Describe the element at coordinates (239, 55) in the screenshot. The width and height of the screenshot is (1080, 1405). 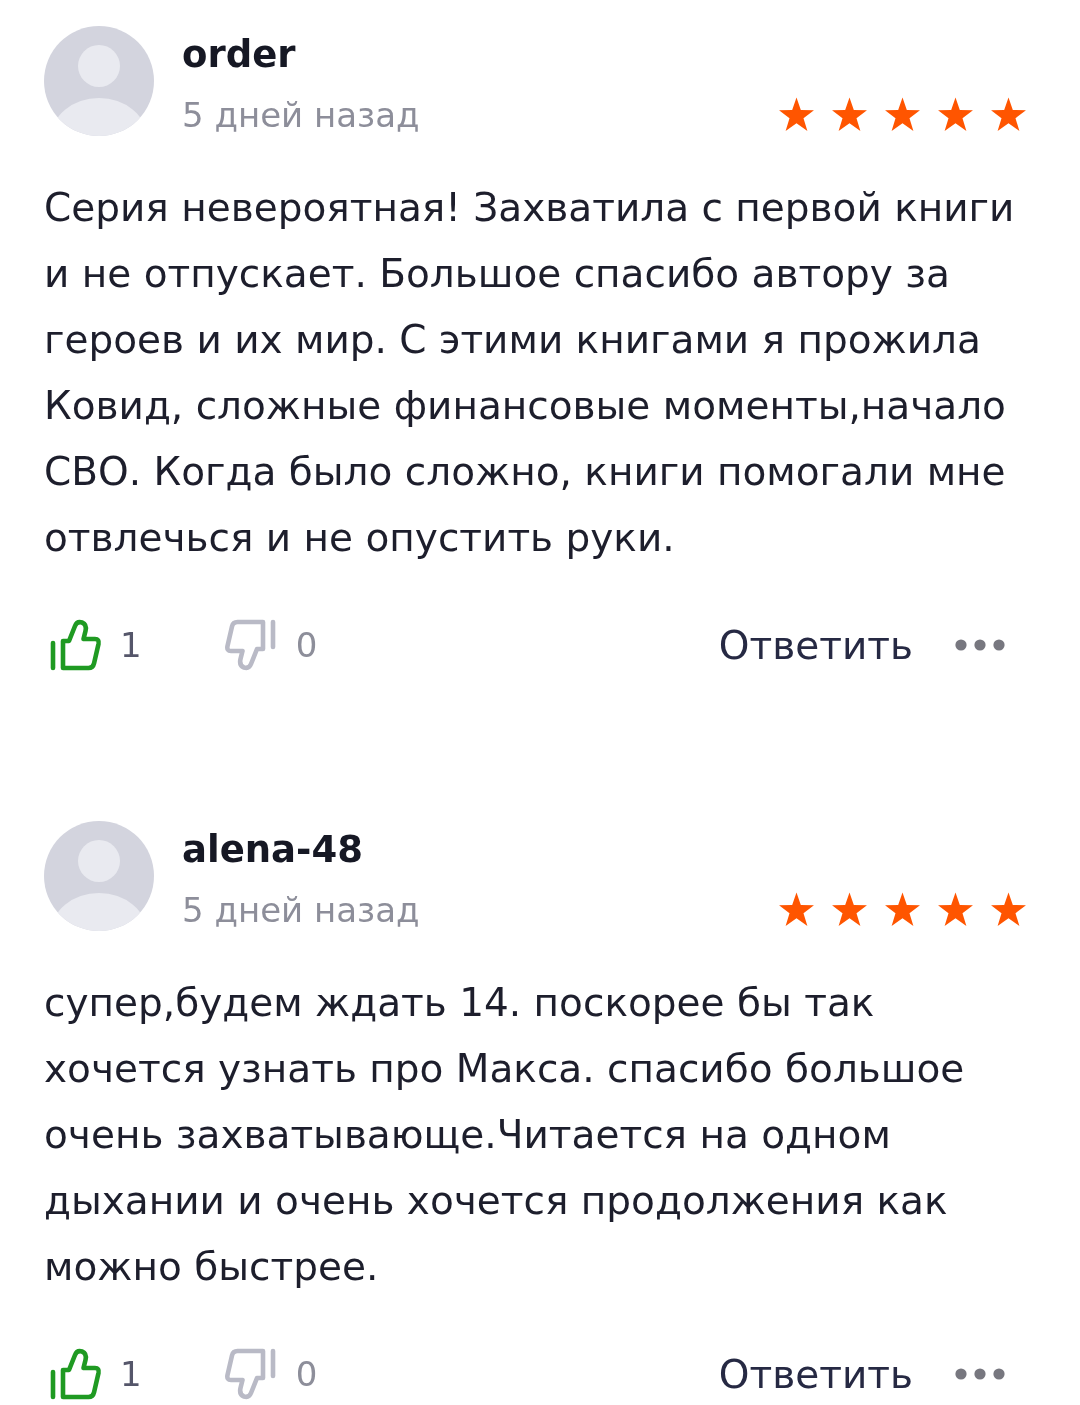
I see `author-name: order` at that location.